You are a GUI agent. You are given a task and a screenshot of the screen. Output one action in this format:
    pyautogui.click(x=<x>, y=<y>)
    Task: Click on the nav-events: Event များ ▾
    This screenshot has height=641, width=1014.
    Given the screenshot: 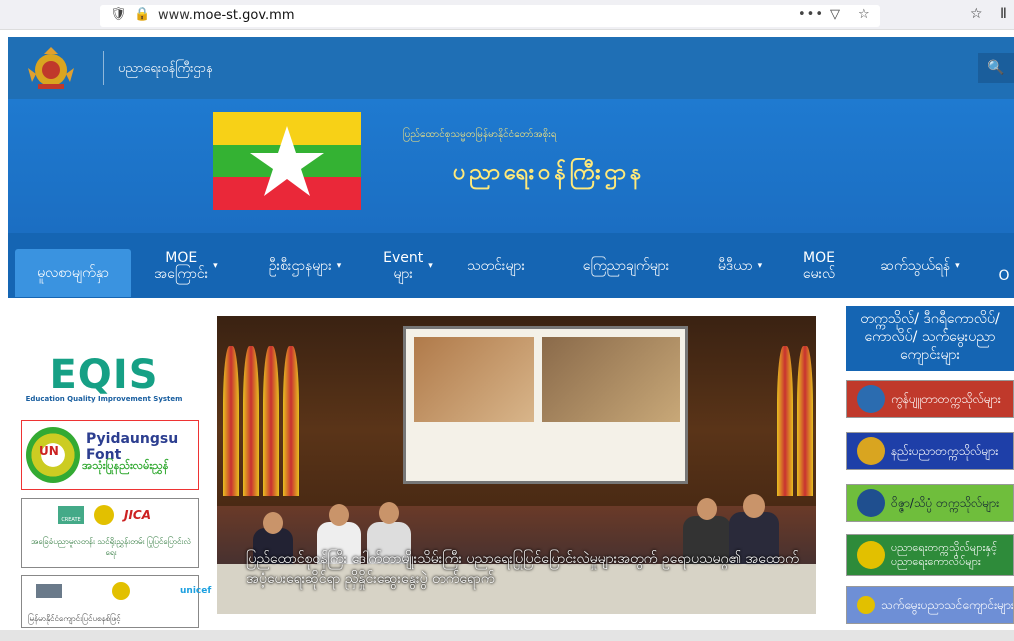 What is the action you would take?
    pyautogui.click(x=408, y=265)
    